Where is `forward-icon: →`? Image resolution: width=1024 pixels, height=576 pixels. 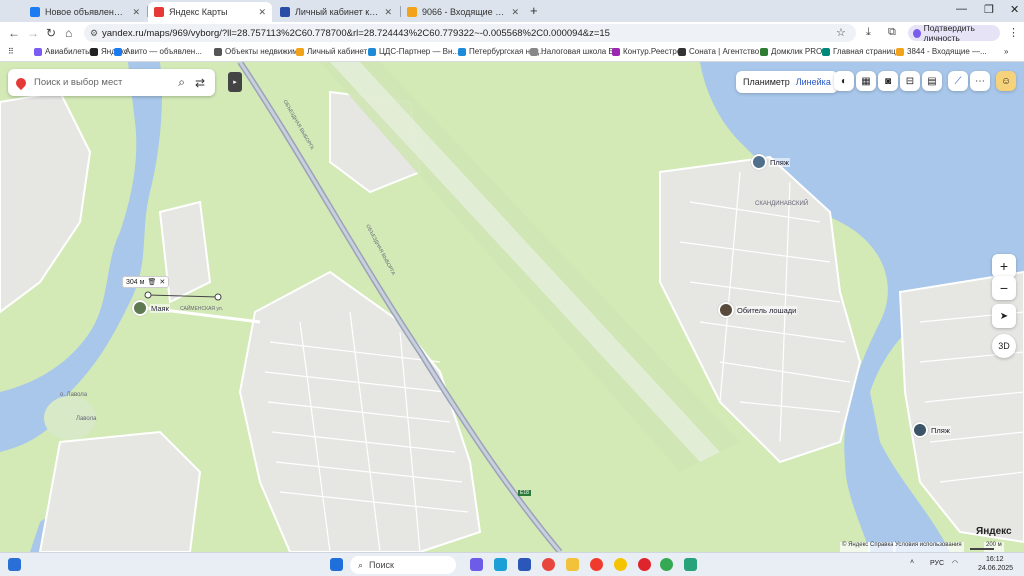 forward-icon: → is located at coordinates (33, 33).